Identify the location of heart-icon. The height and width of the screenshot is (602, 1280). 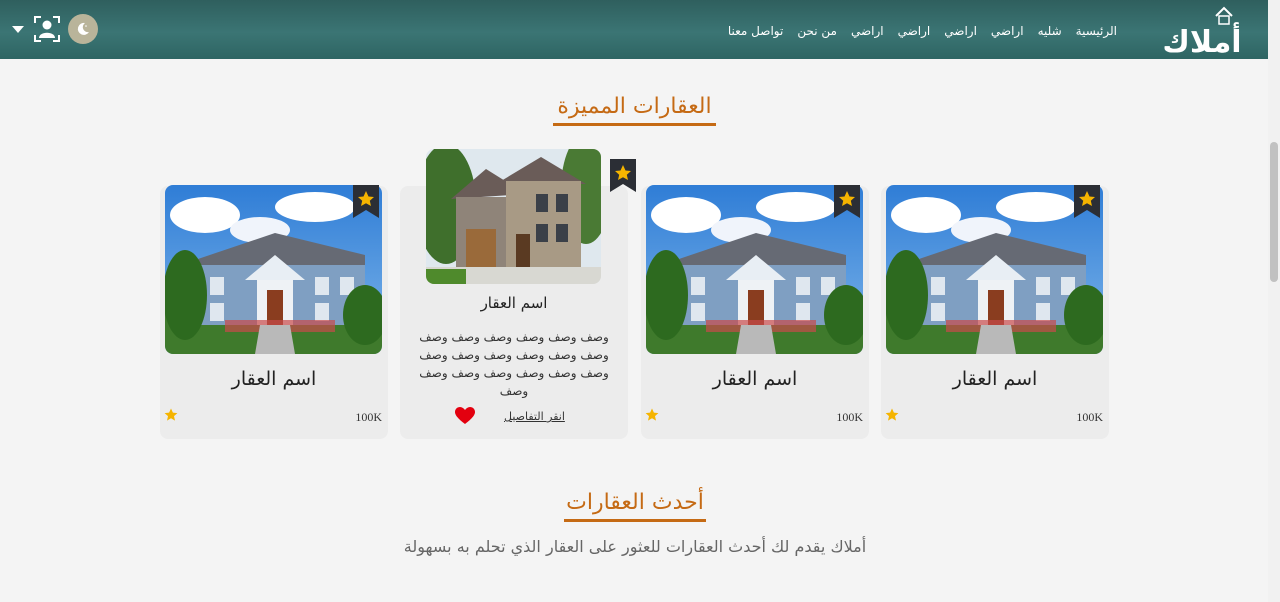
(465, 416).